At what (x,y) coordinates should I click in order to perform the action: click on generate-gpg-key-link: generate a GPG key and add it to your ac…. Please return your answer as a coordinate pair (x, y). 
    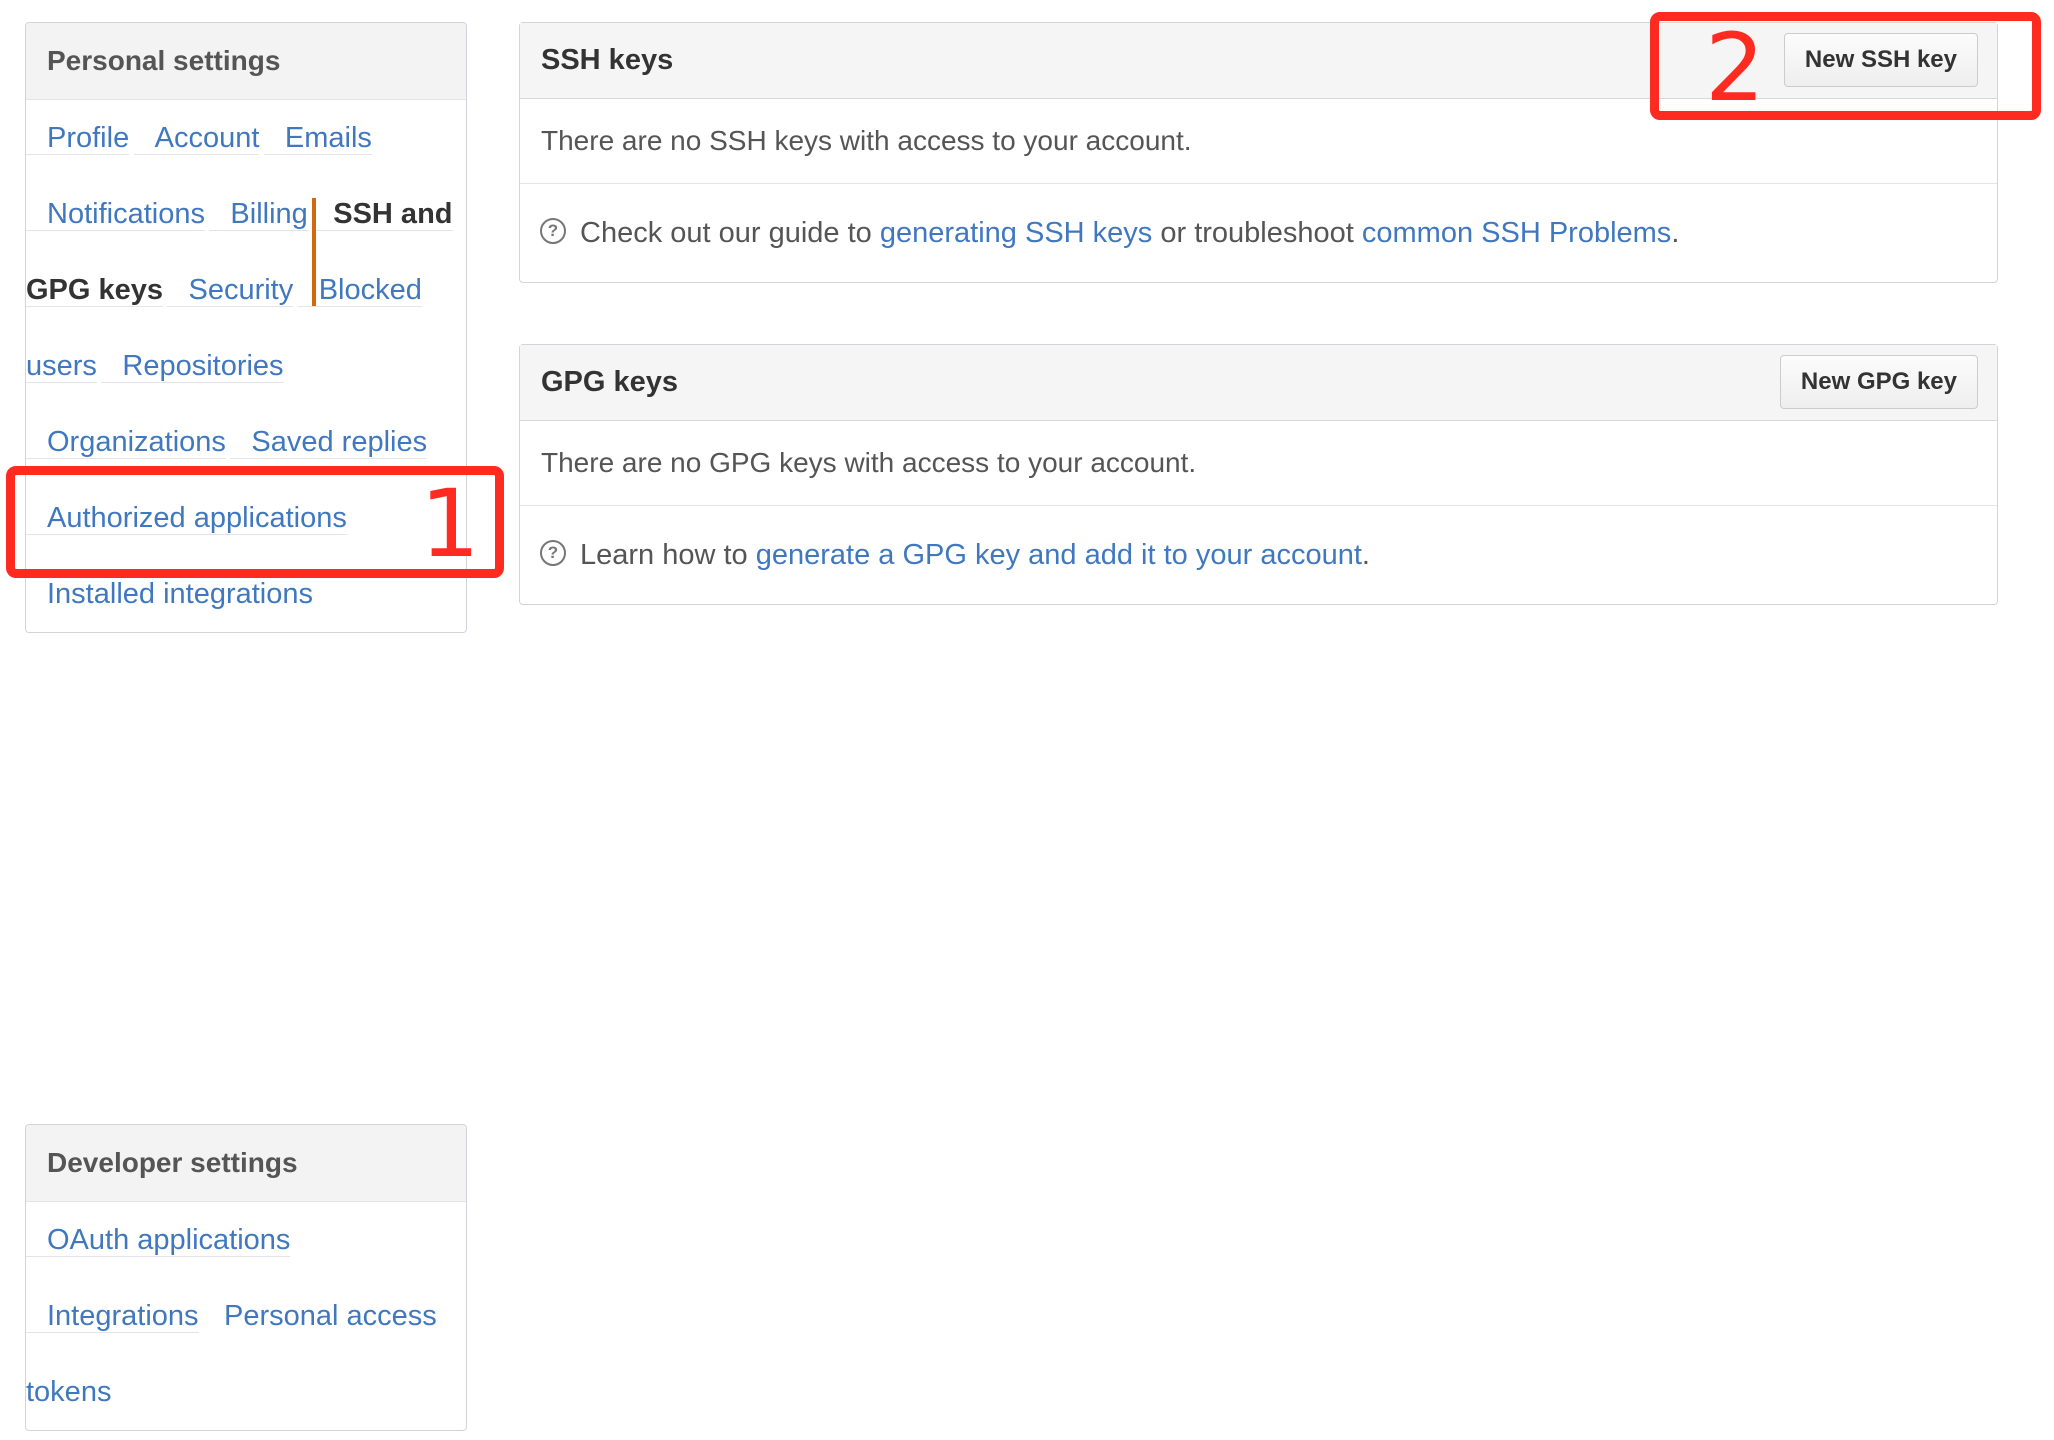
    Looking at the image, I should click on (1059, 555).